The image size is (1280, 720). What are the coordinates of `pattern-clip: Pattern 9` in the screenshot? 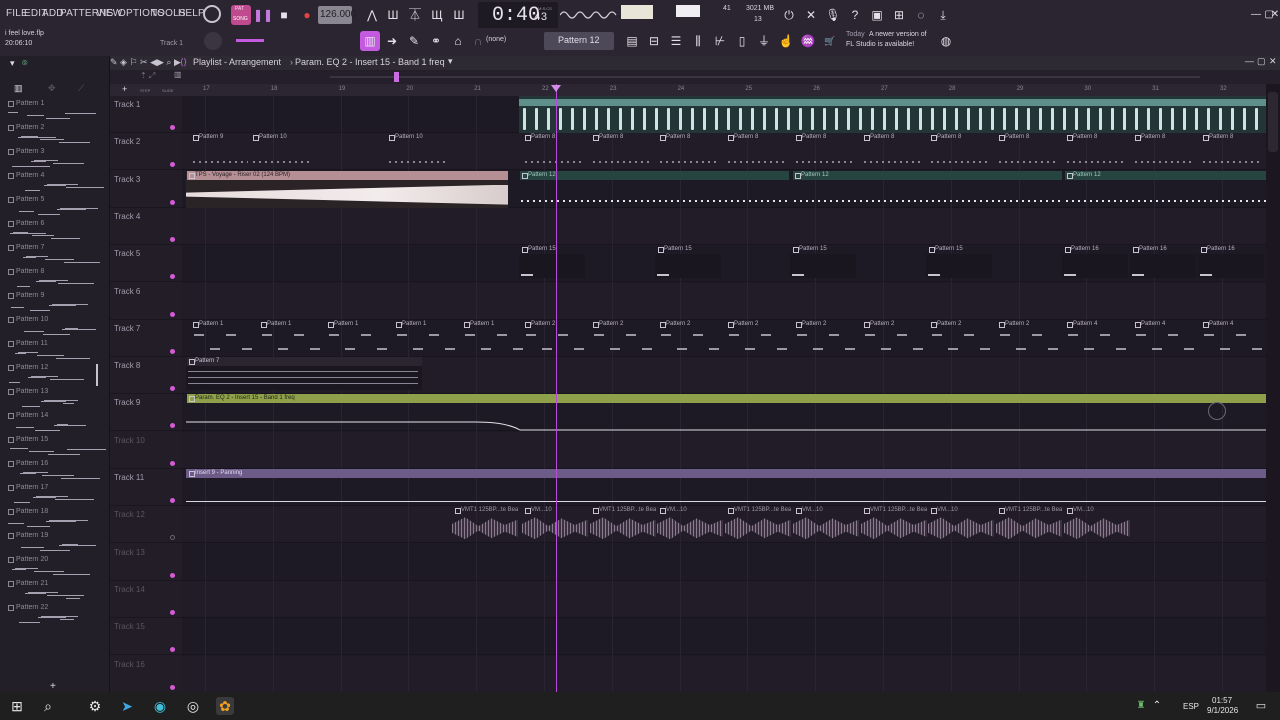 It's located at (219, 151).